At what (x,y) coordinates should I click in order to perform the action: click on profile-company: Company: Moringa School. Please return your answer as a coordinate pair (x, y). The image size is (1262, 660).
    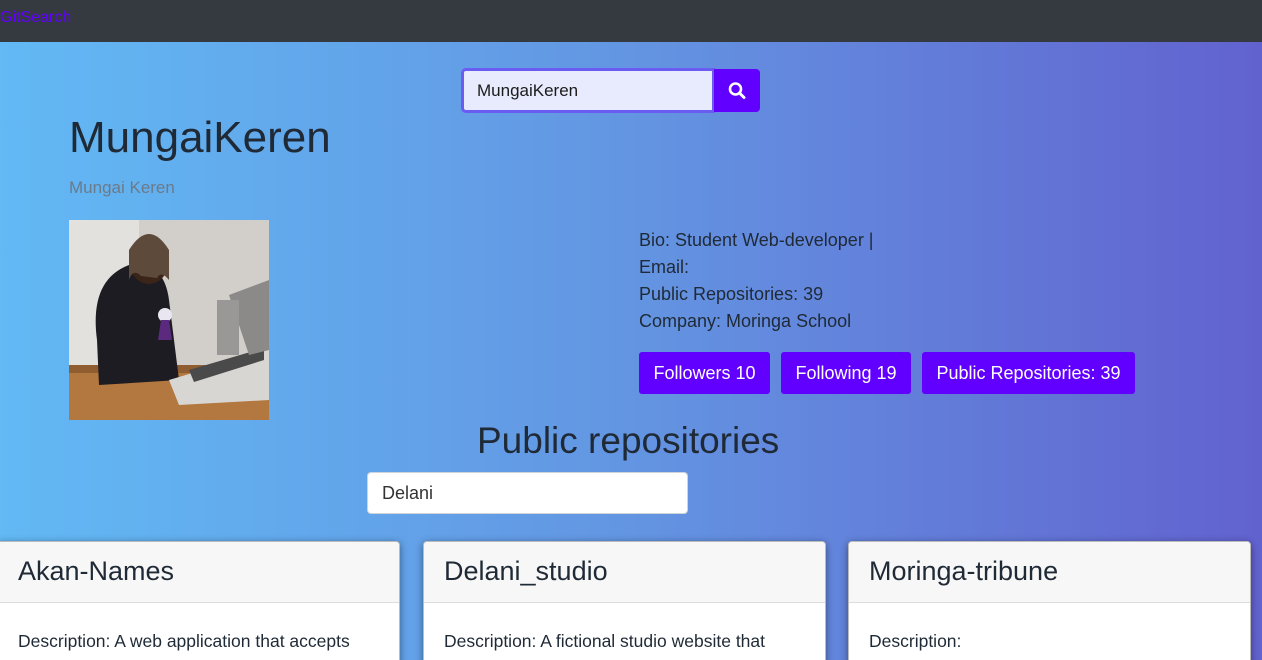
    Looking at the image, I should click on (745, 321).